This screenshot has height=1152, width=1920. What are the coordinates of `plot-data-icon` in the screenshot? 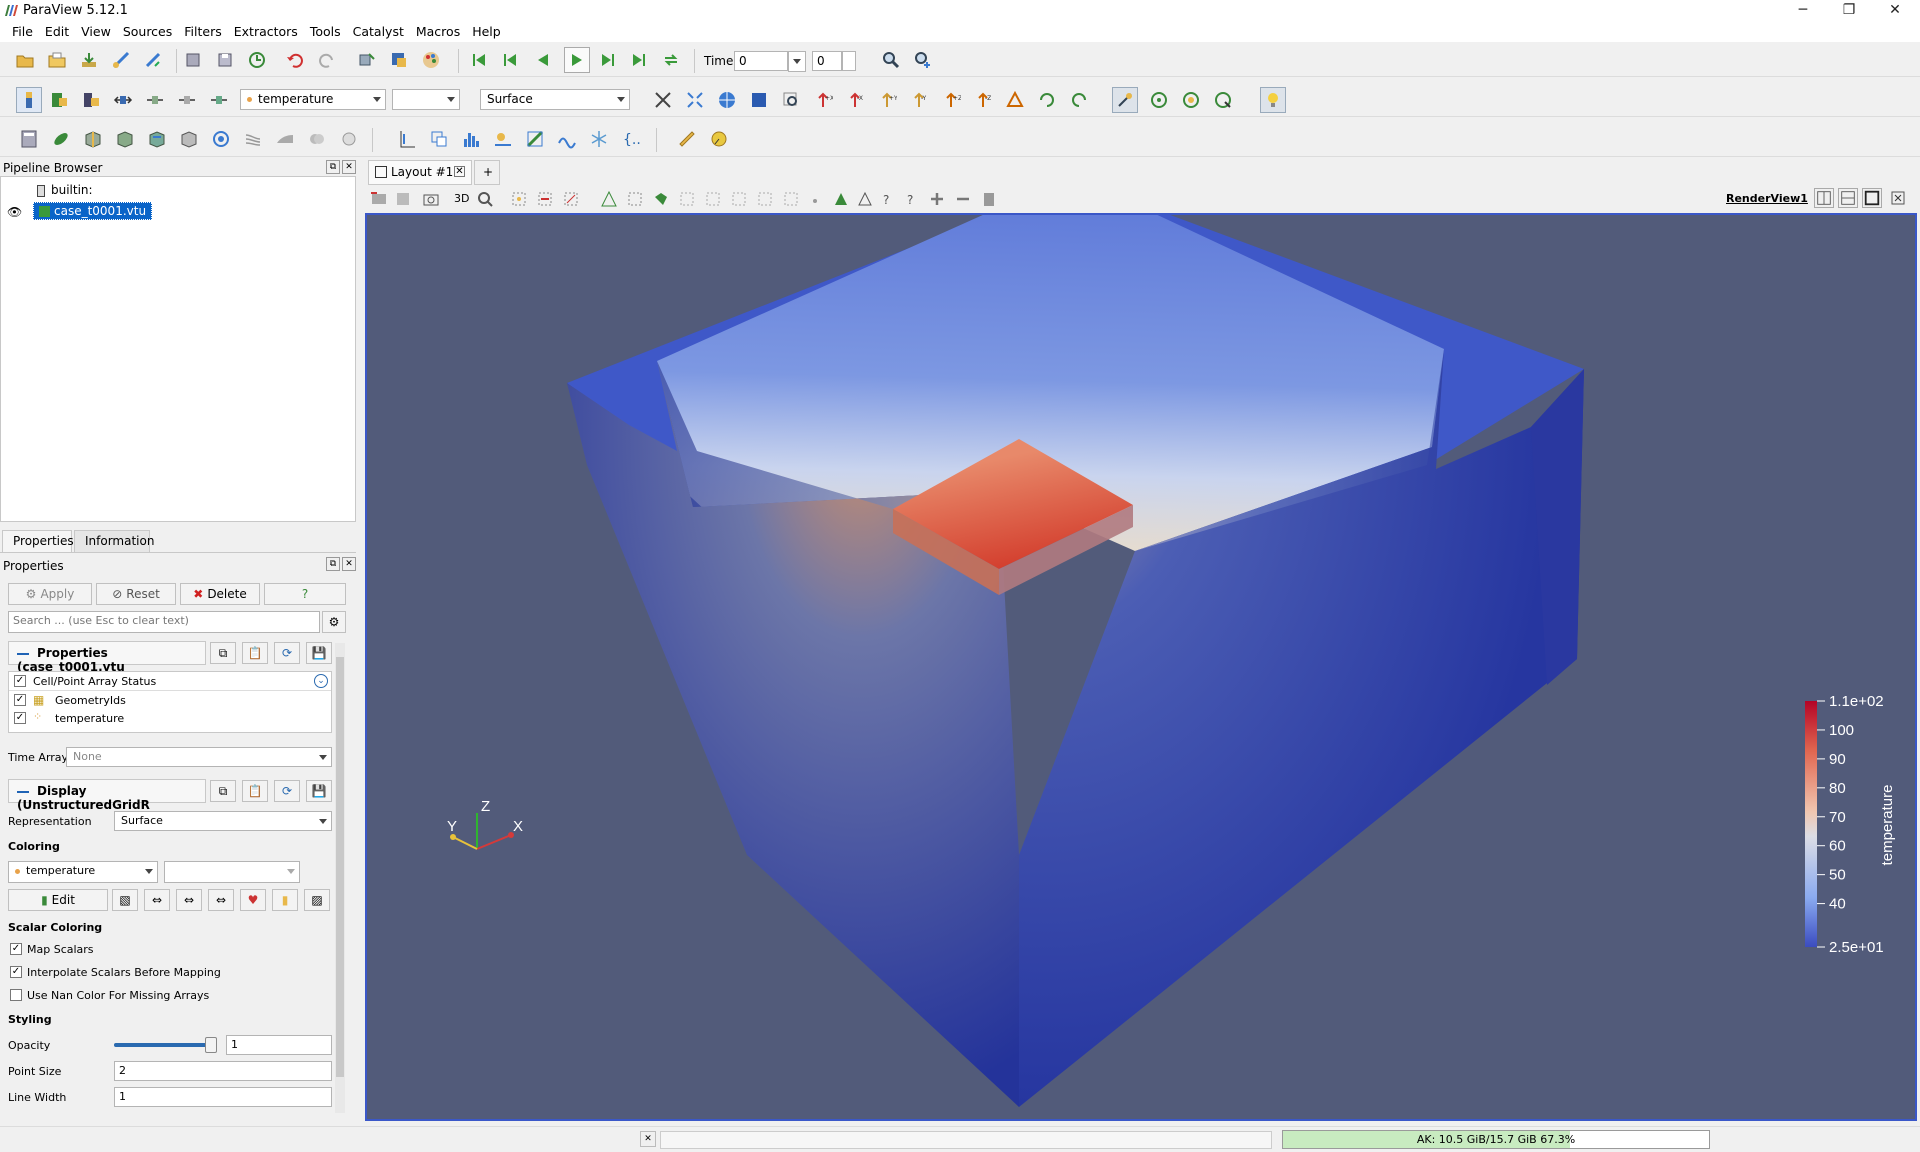 It's located at (503, 139).